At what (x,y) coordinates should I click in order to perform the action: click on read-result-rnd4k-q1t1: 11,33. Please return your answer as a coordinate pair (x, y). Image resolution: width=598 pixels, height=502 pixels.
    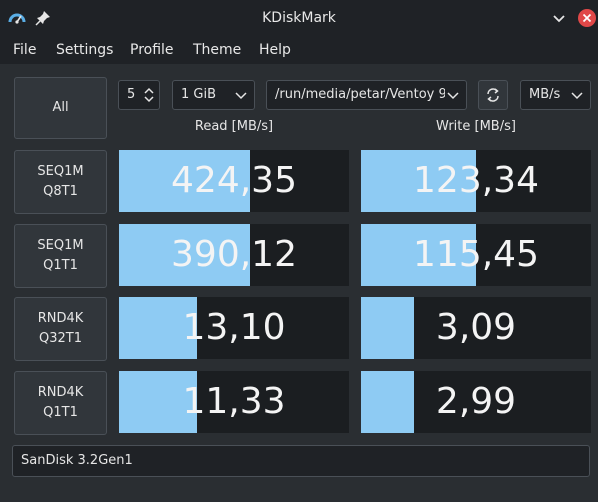
    Looking at the image, I should click on (234, 402).